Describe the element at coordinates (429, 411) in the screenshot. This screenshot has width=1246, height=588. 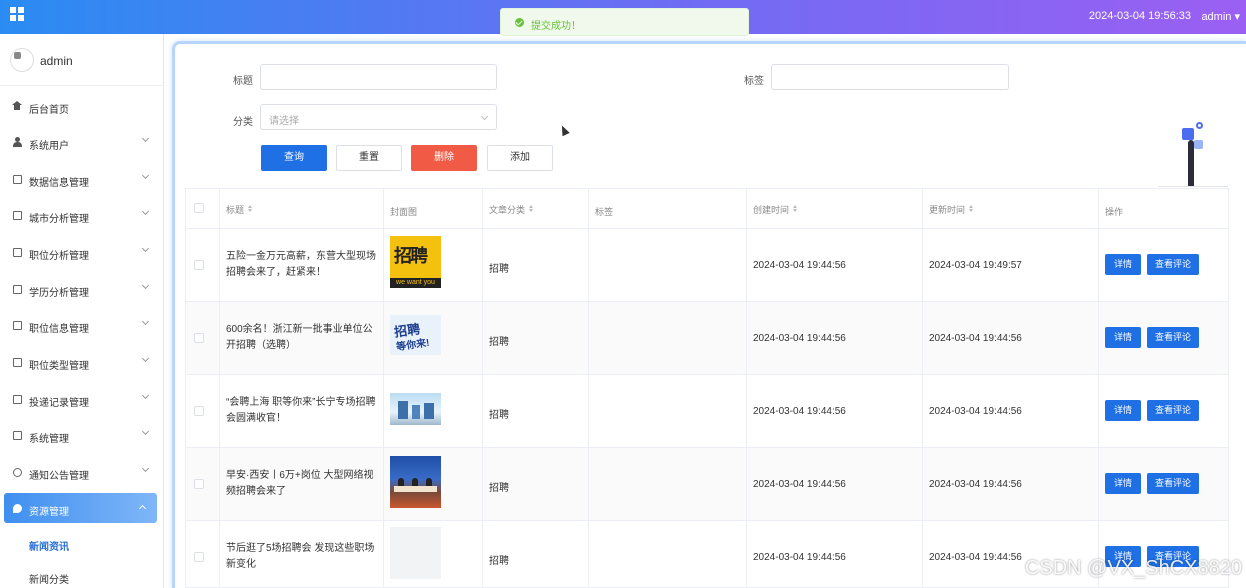
I see `cover-building` at that location.